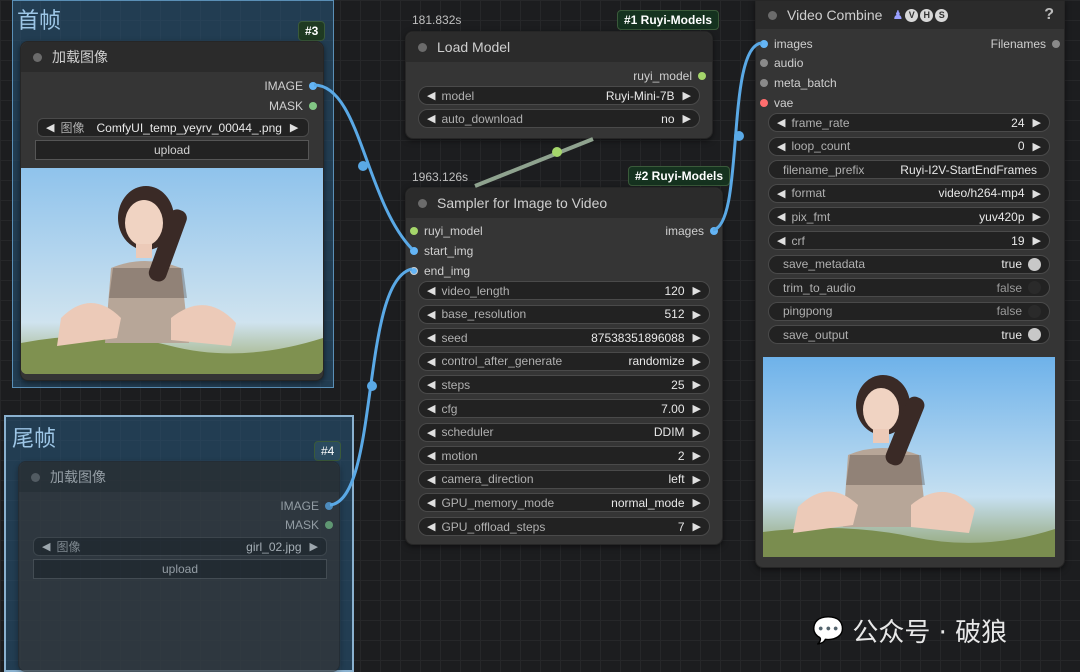  I want to click on widget-video-length: ◀ video_length 120 ▶, so click(564, 290).